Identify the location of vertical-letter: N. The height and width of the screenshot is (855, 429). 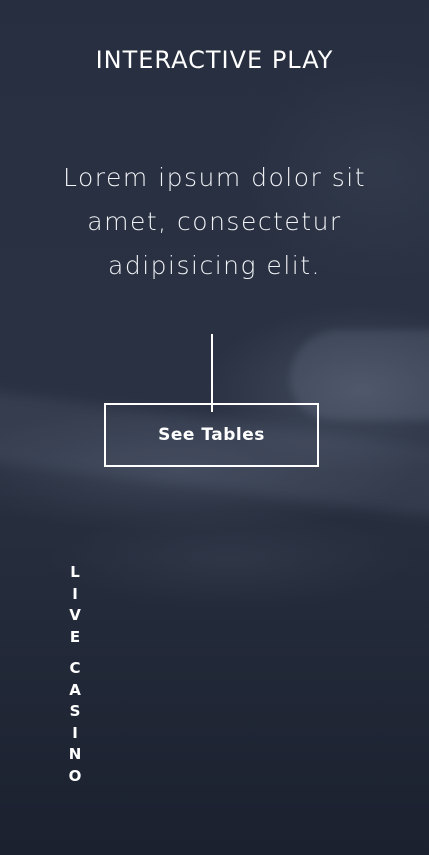
(75, 754).